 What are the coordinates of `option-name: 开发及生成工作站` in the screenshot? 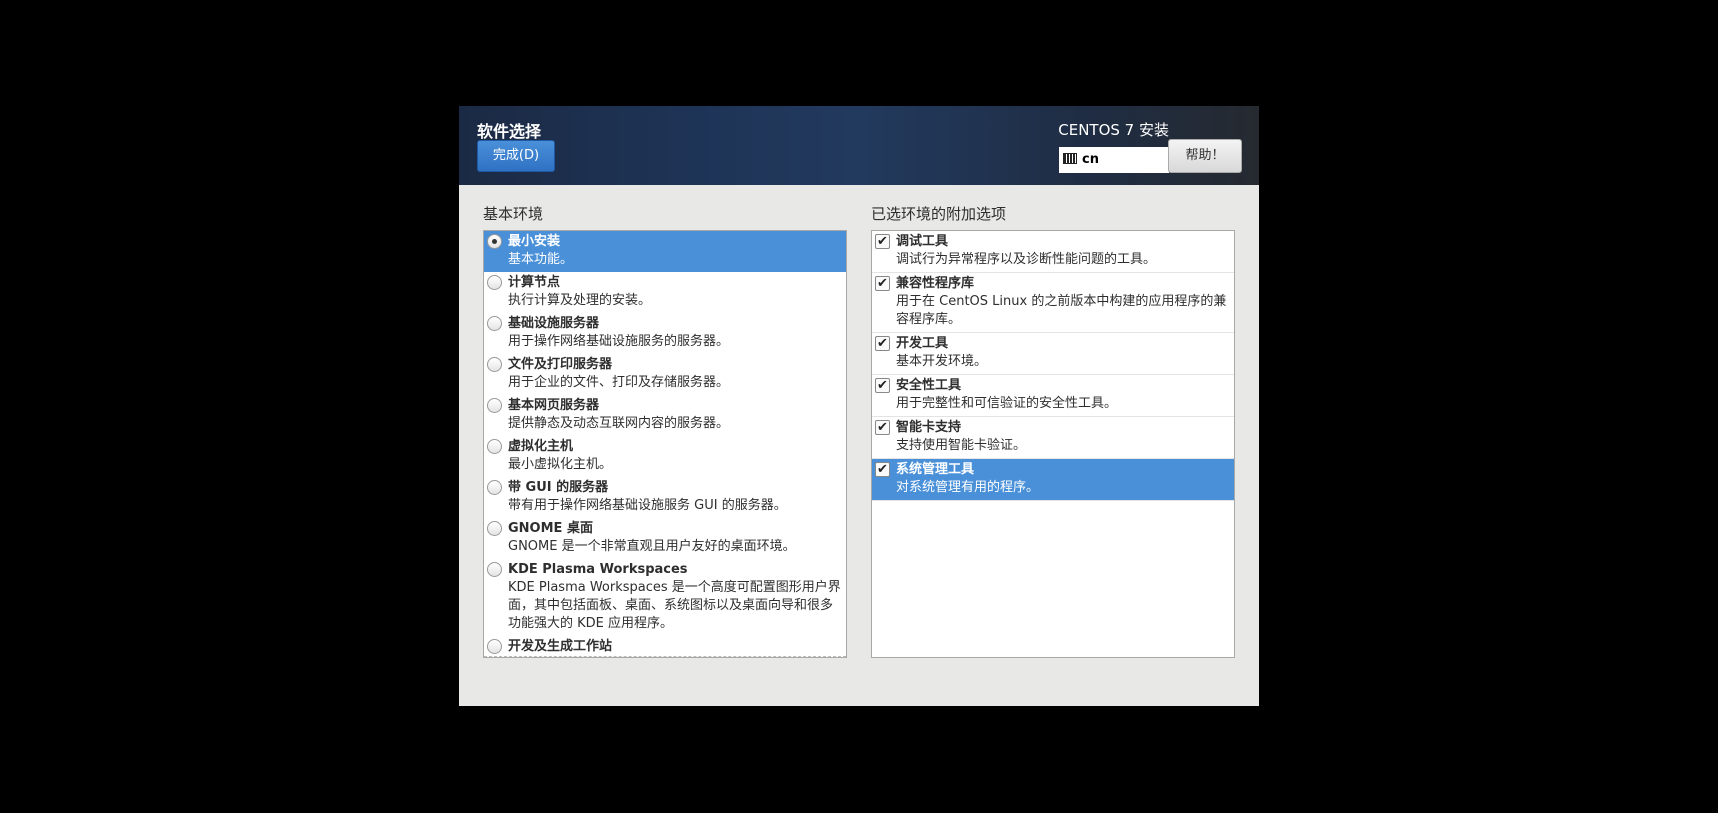 It's located at (560, 646).